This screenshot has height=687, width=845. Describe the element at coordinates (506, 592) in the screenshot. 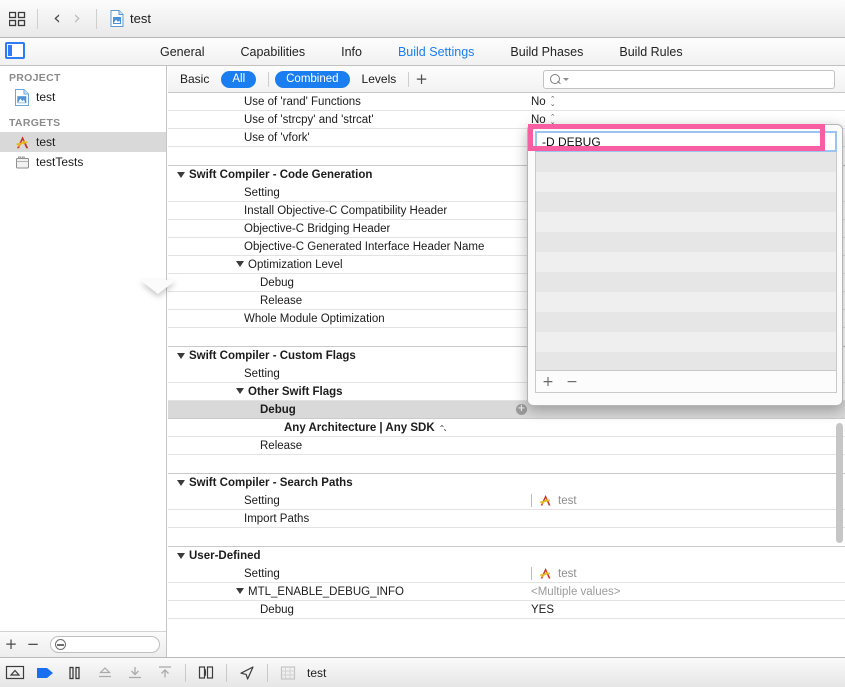

I see `table-row: MTL_ENABLE_DEBUG_INFO <Multiple values>` at that location.